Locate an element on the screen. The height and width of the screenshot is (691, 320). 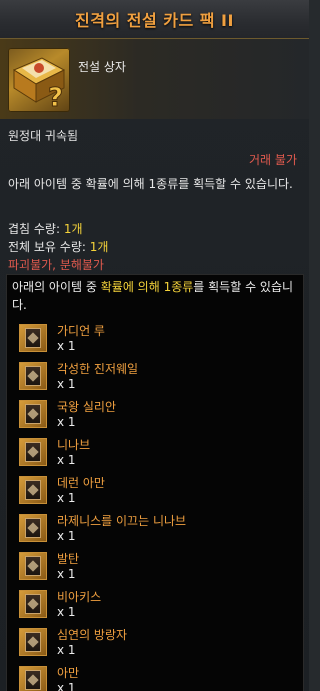
reward-name: 각성한 진저웨일 is located at coordinates (98, 369).